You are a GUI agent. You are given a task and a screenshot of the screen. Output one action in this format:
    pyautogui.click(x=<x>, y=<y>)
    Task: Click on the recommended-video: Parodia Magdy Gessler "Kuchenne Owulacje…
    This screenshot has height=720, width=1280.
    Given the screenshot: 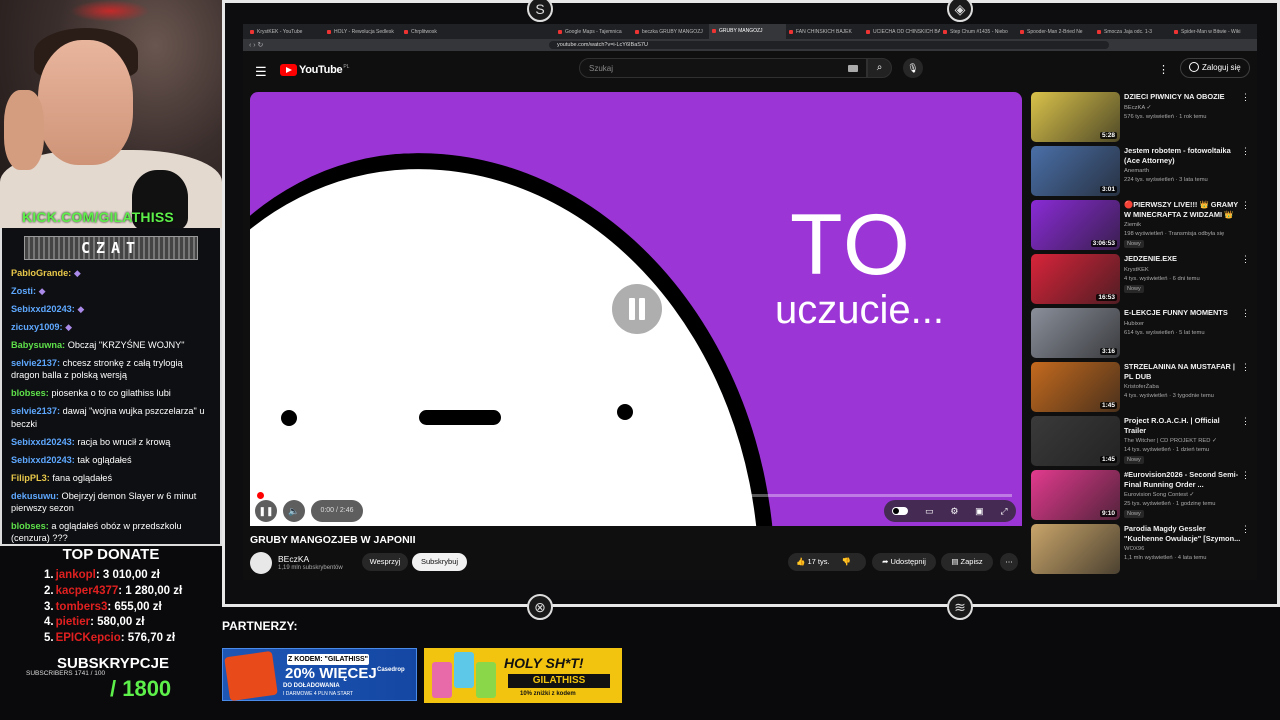 What is the action you would take?
    pyautogui.click(x=1141, y=549)
    